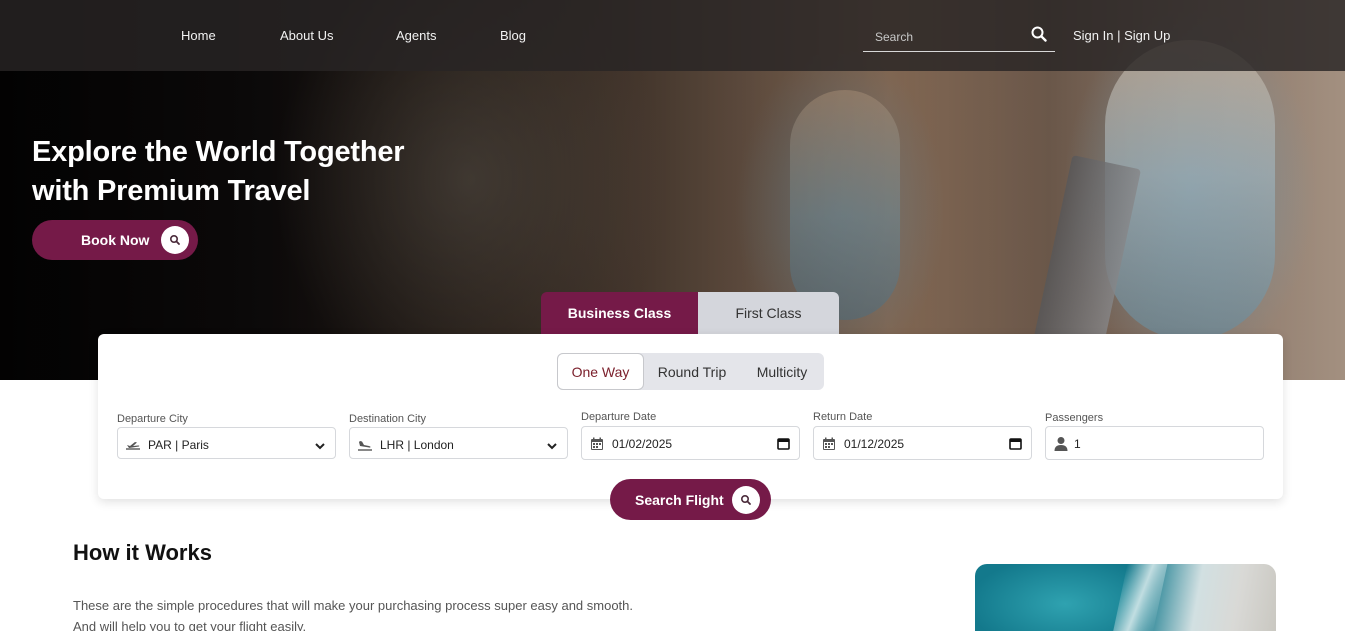 This screenshot has height=631, width=1345. I want to click on plane-landing-icon, so click(365, 445).